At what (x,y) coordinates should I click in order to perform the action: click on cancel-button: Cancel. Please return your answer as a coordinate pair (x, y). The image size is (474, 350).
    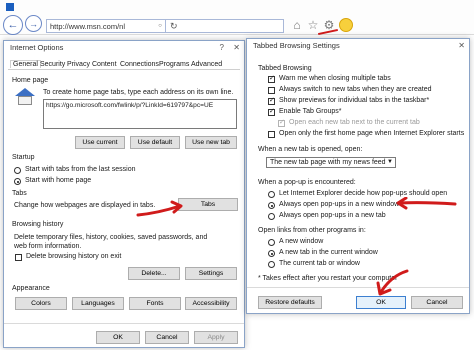
    Looking at the image, I should click on (167, 337).